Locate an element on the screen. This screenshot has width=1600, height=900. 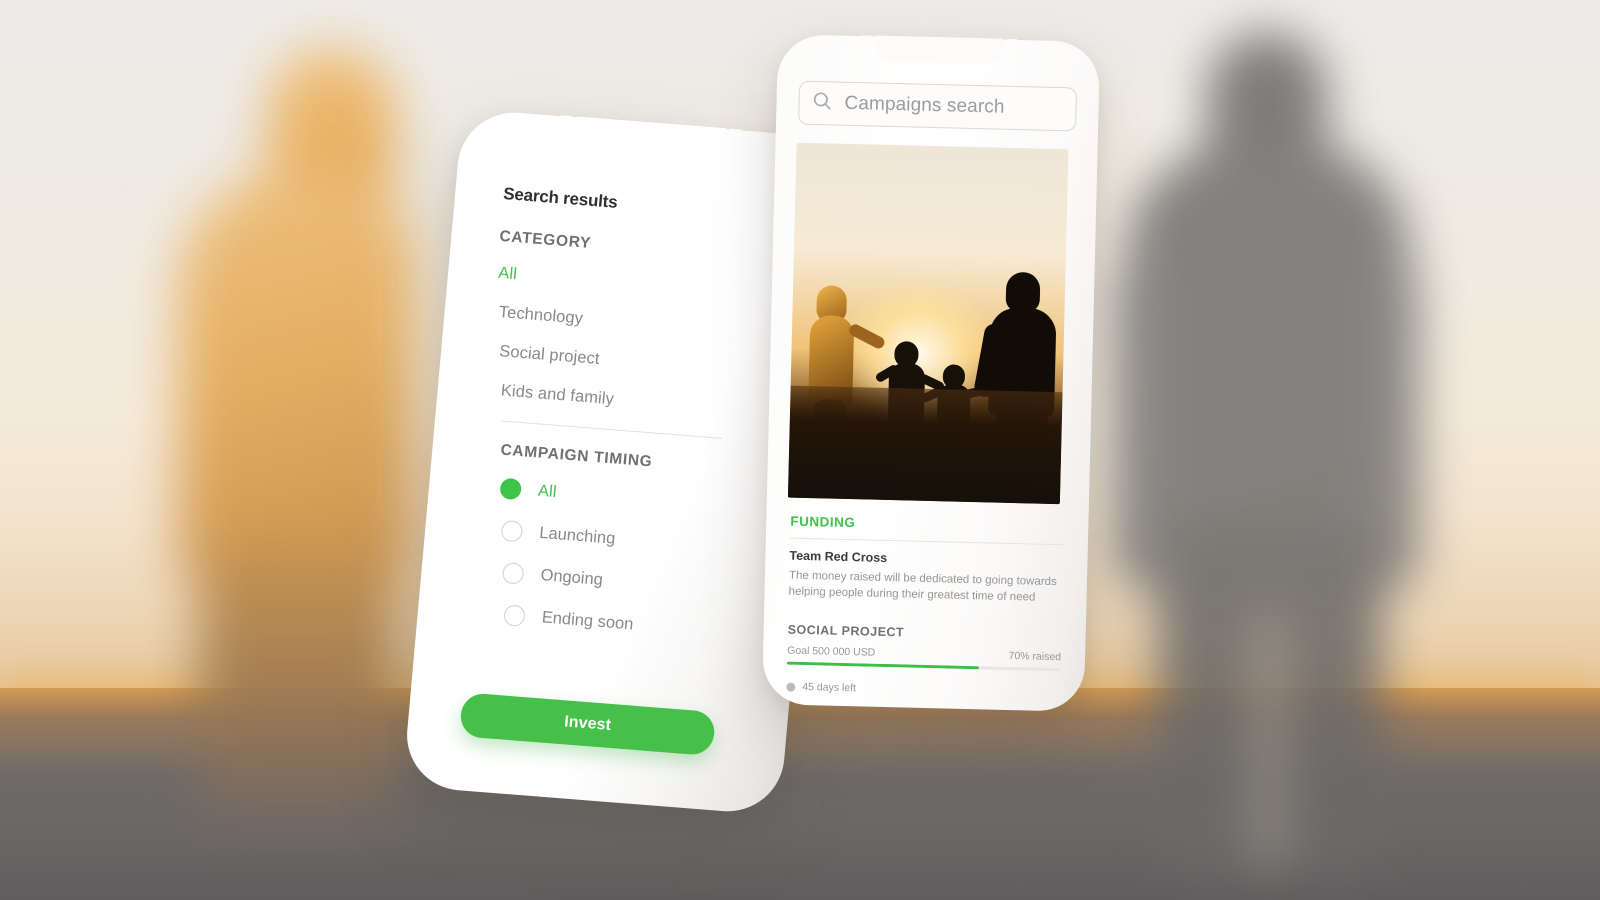
radio-label: All is located at coordinates (547, 491).